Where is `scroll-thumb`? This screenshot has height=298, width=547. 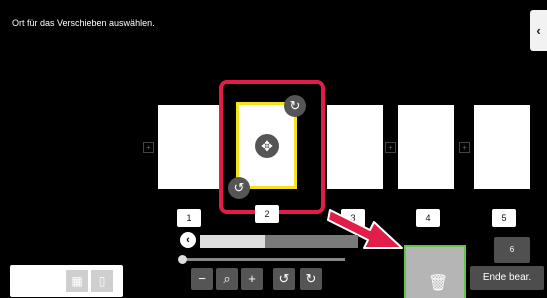 scroll-thumb is located at coordinates (311, 241).